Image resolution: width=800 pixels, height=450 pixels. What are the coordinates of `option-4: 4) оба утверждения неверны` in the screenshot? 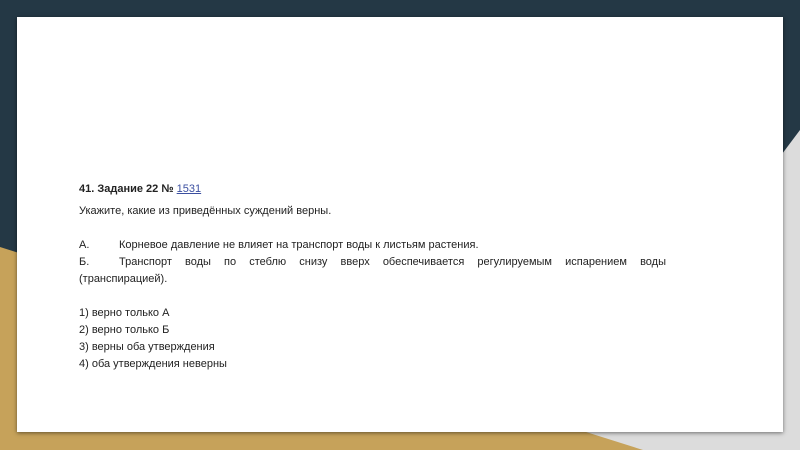 It's located at (153, 364).